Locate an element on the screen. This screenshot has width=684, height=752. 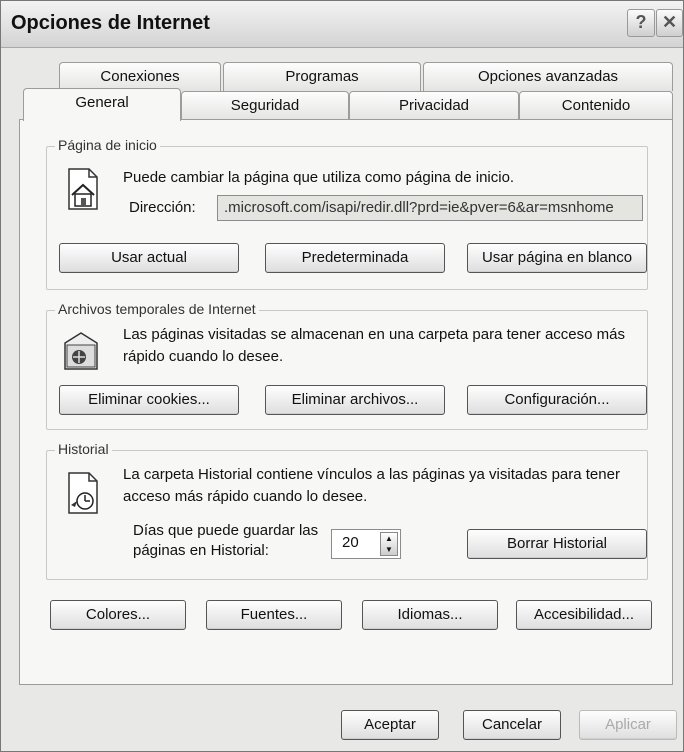
days-label-line2: páginas en Historial: is located at coordinates (201, 550).